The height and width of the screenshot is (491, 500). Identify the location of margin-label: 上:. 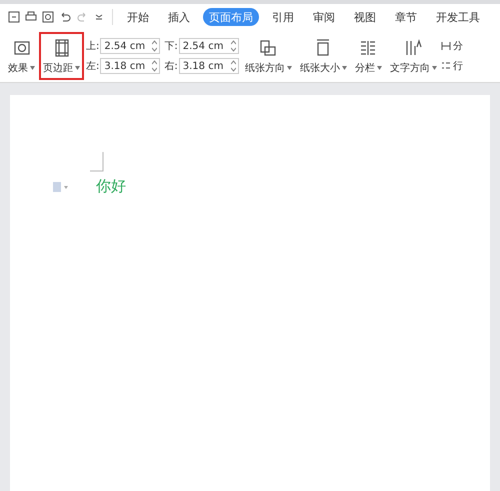
(93, 46).